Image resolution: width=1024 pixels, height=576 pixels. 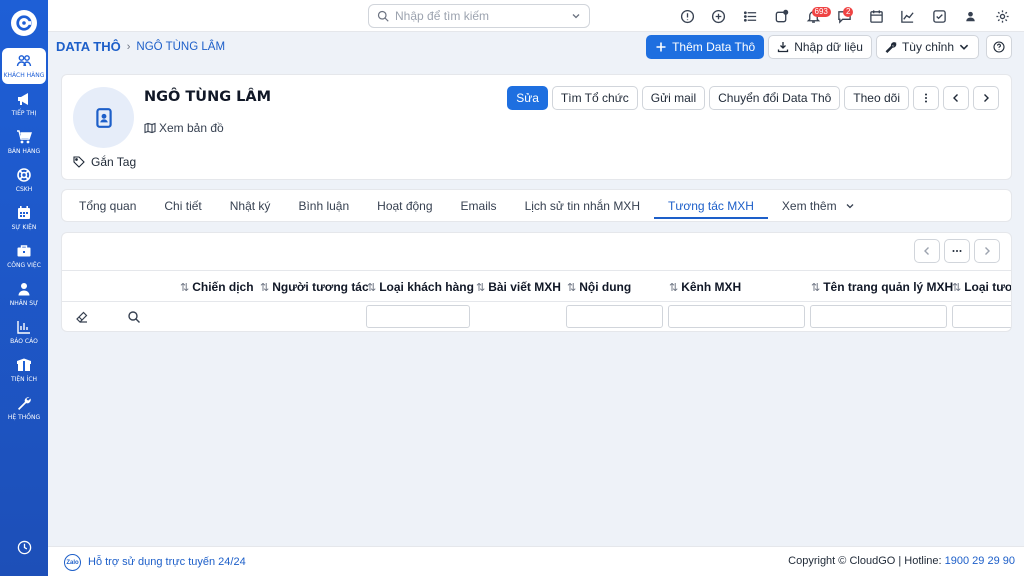 I want to click on sidebar-item-label: BÁN HÀNG, so click(x=24, y=151).